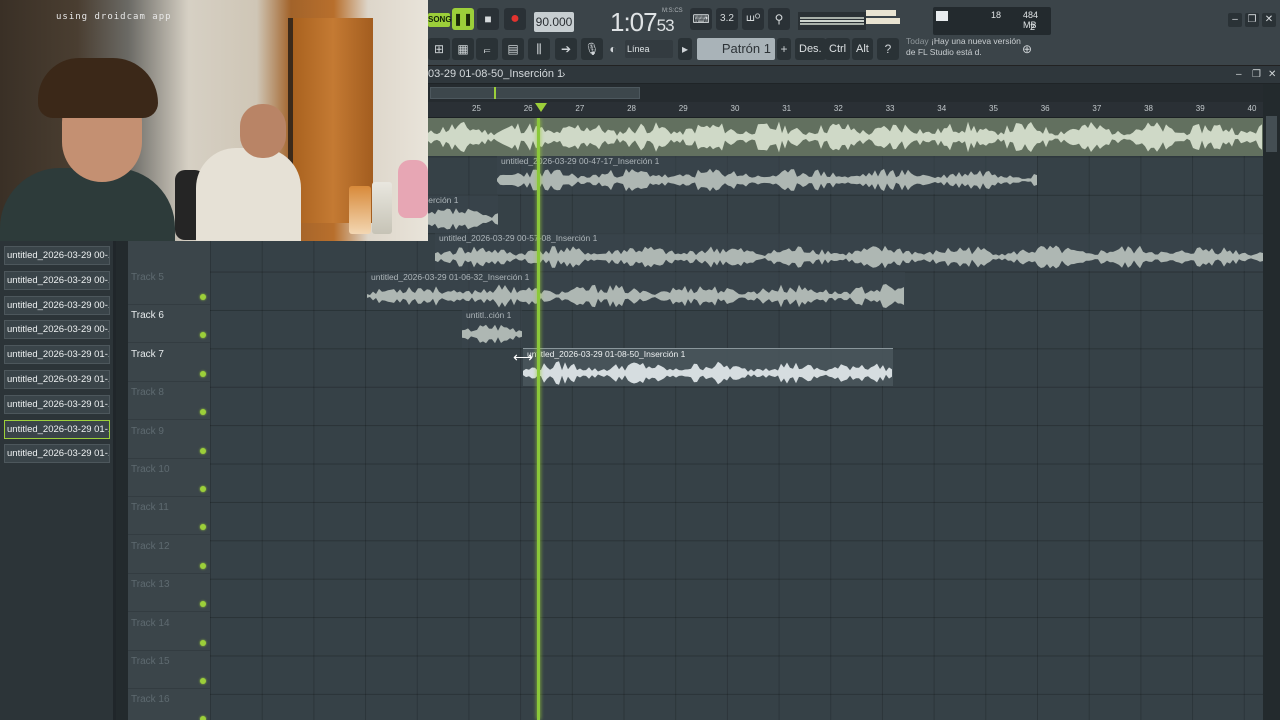 This screenshot has width=1280, height=720. Describe the element at coordinates (169, 286) in the screenshot. I see `track-header: Track 5` at that location.